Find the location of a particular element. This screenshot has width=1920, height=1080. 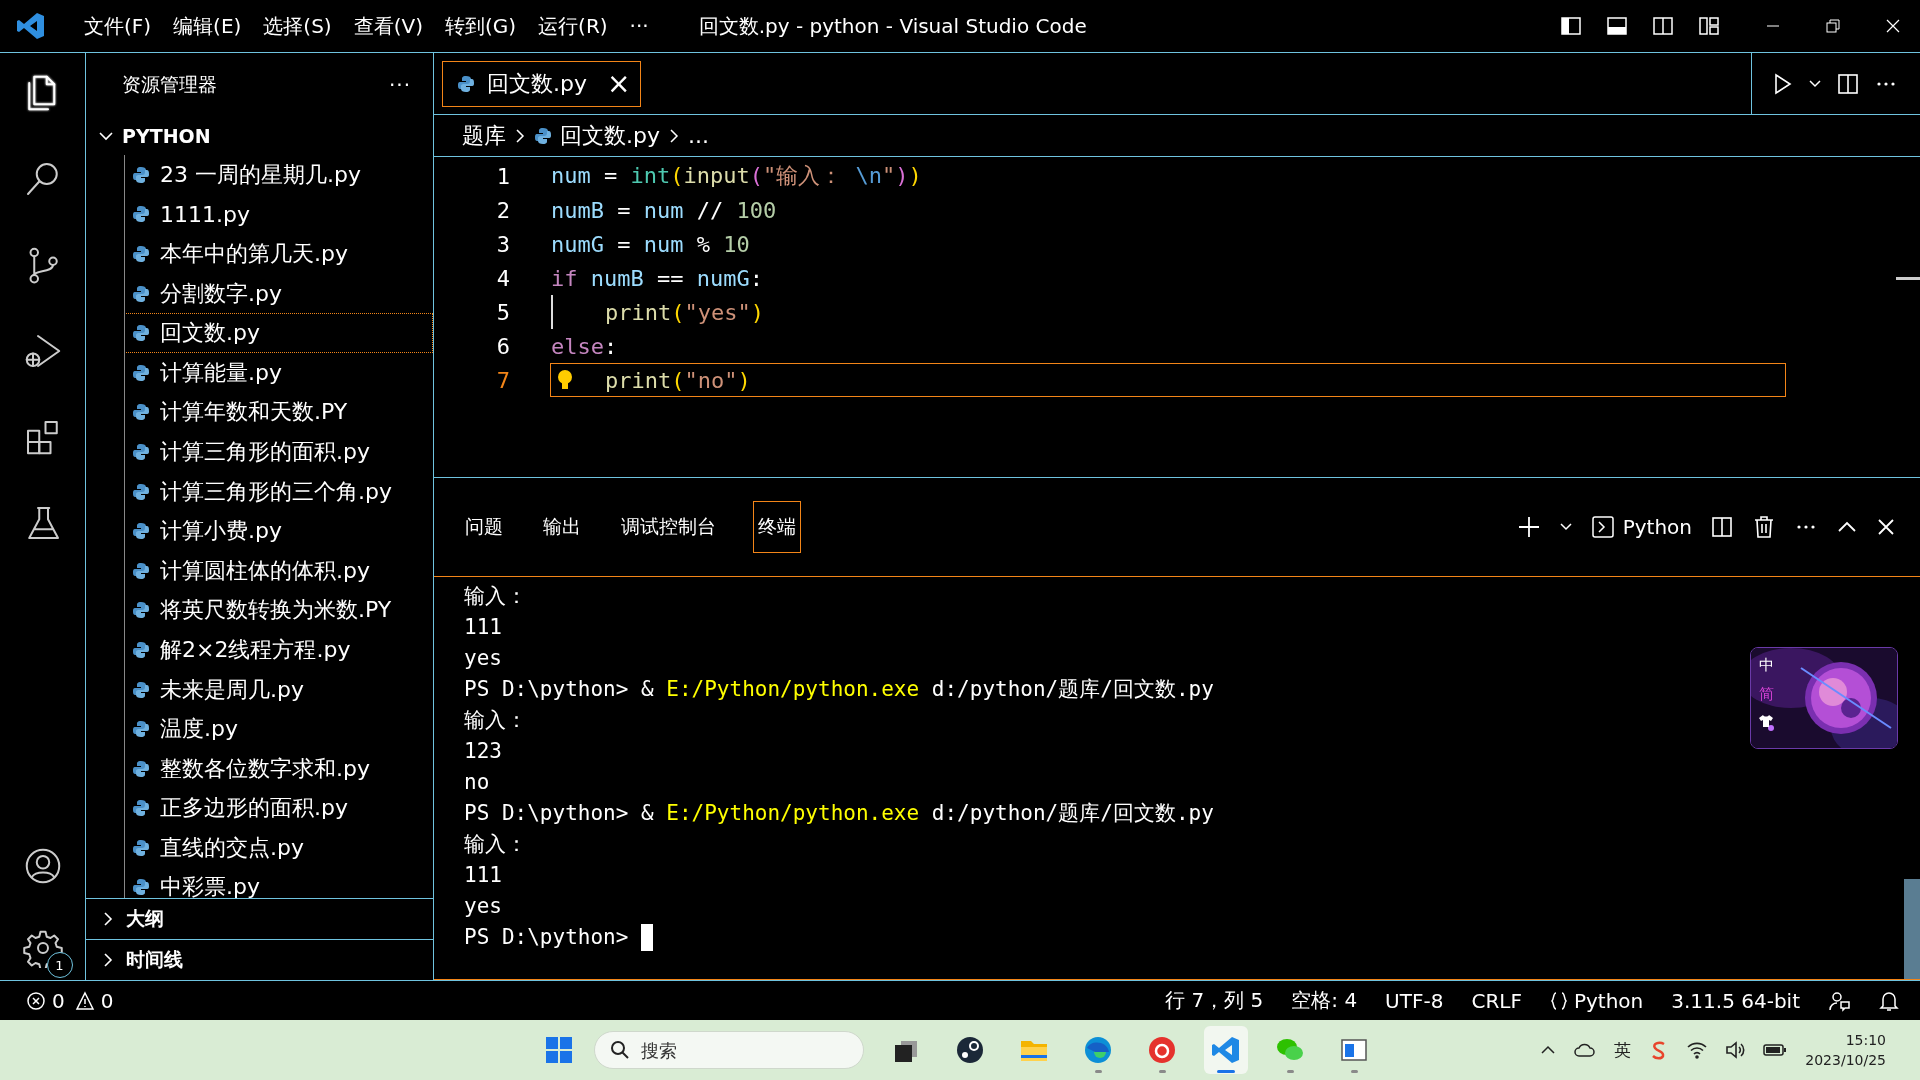

running-indicator is located at coordinates (1098, 1071).